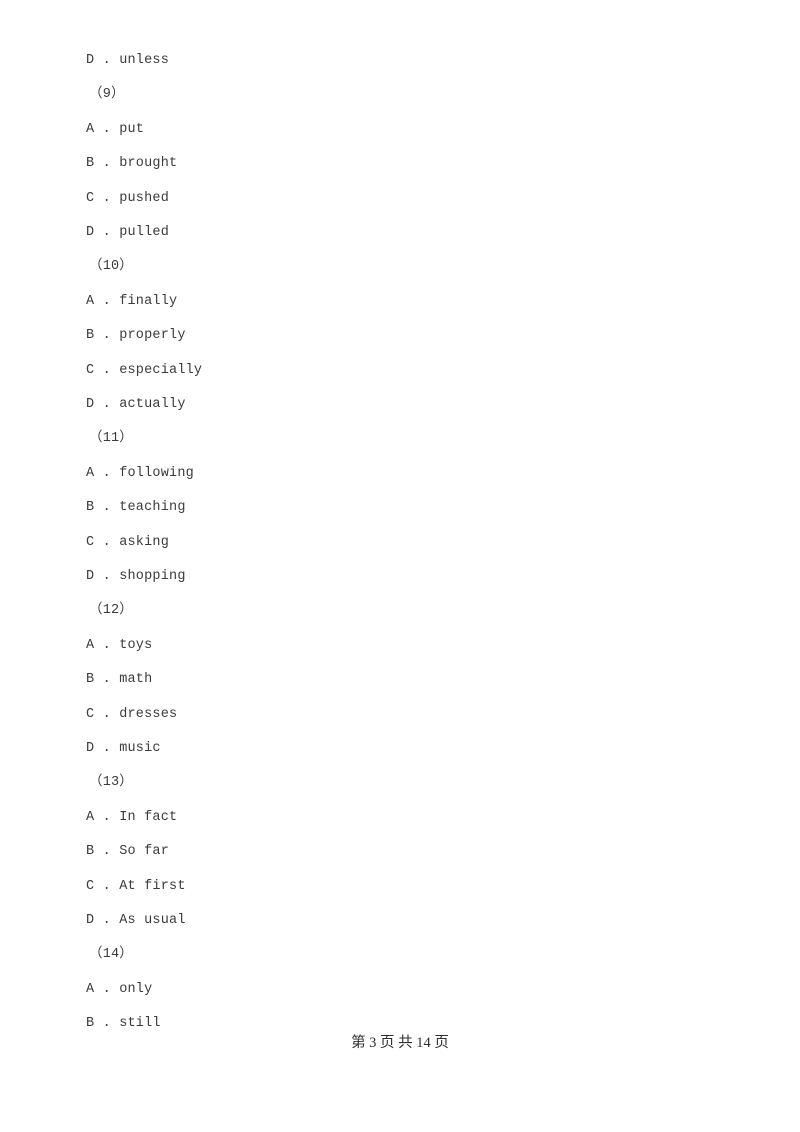 The height and width of the screenshot is (1132, 800). What do you see at coordinates (132, 714) in the screenshot?
I see `answer-option-line: C . dresses` at bounding box center [132, 714].